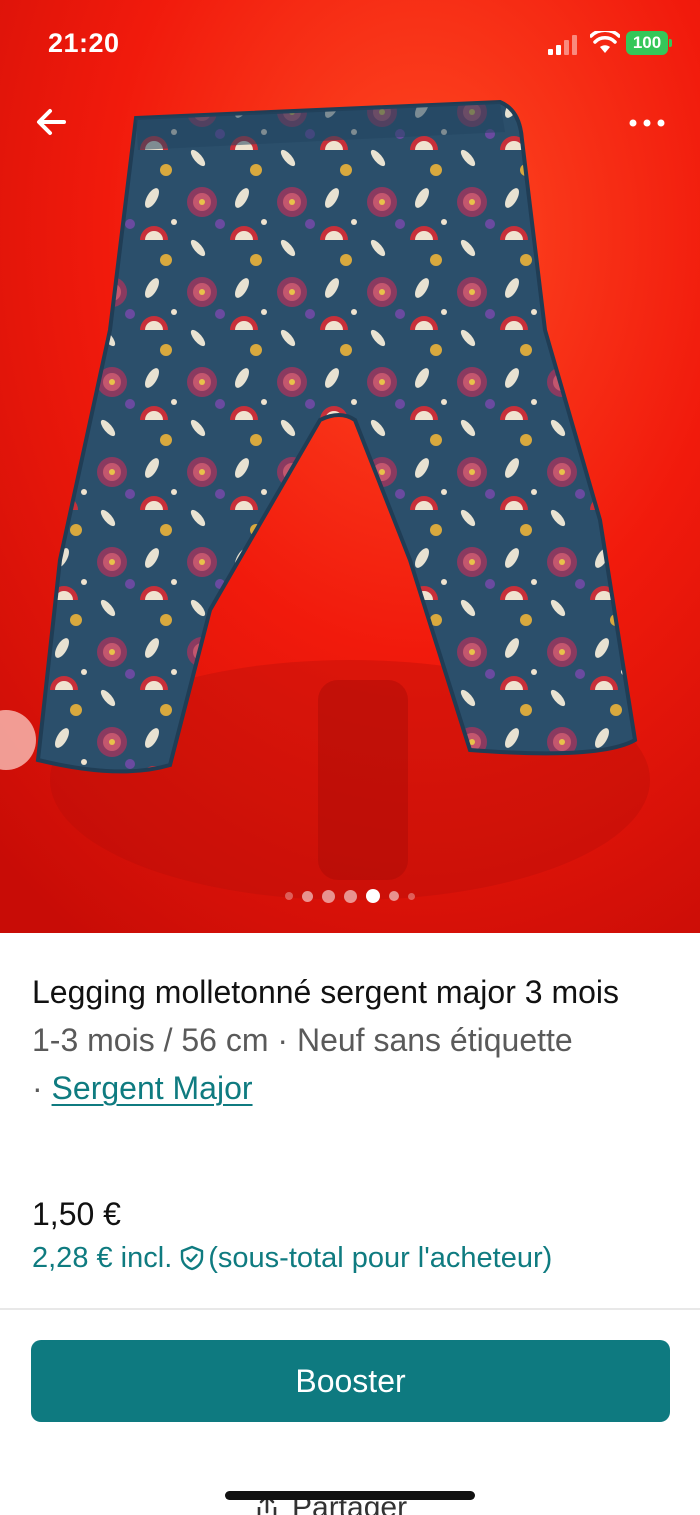 The image size is (700, 1515). I want to click on battery-icon: 100, so click(649, 43).